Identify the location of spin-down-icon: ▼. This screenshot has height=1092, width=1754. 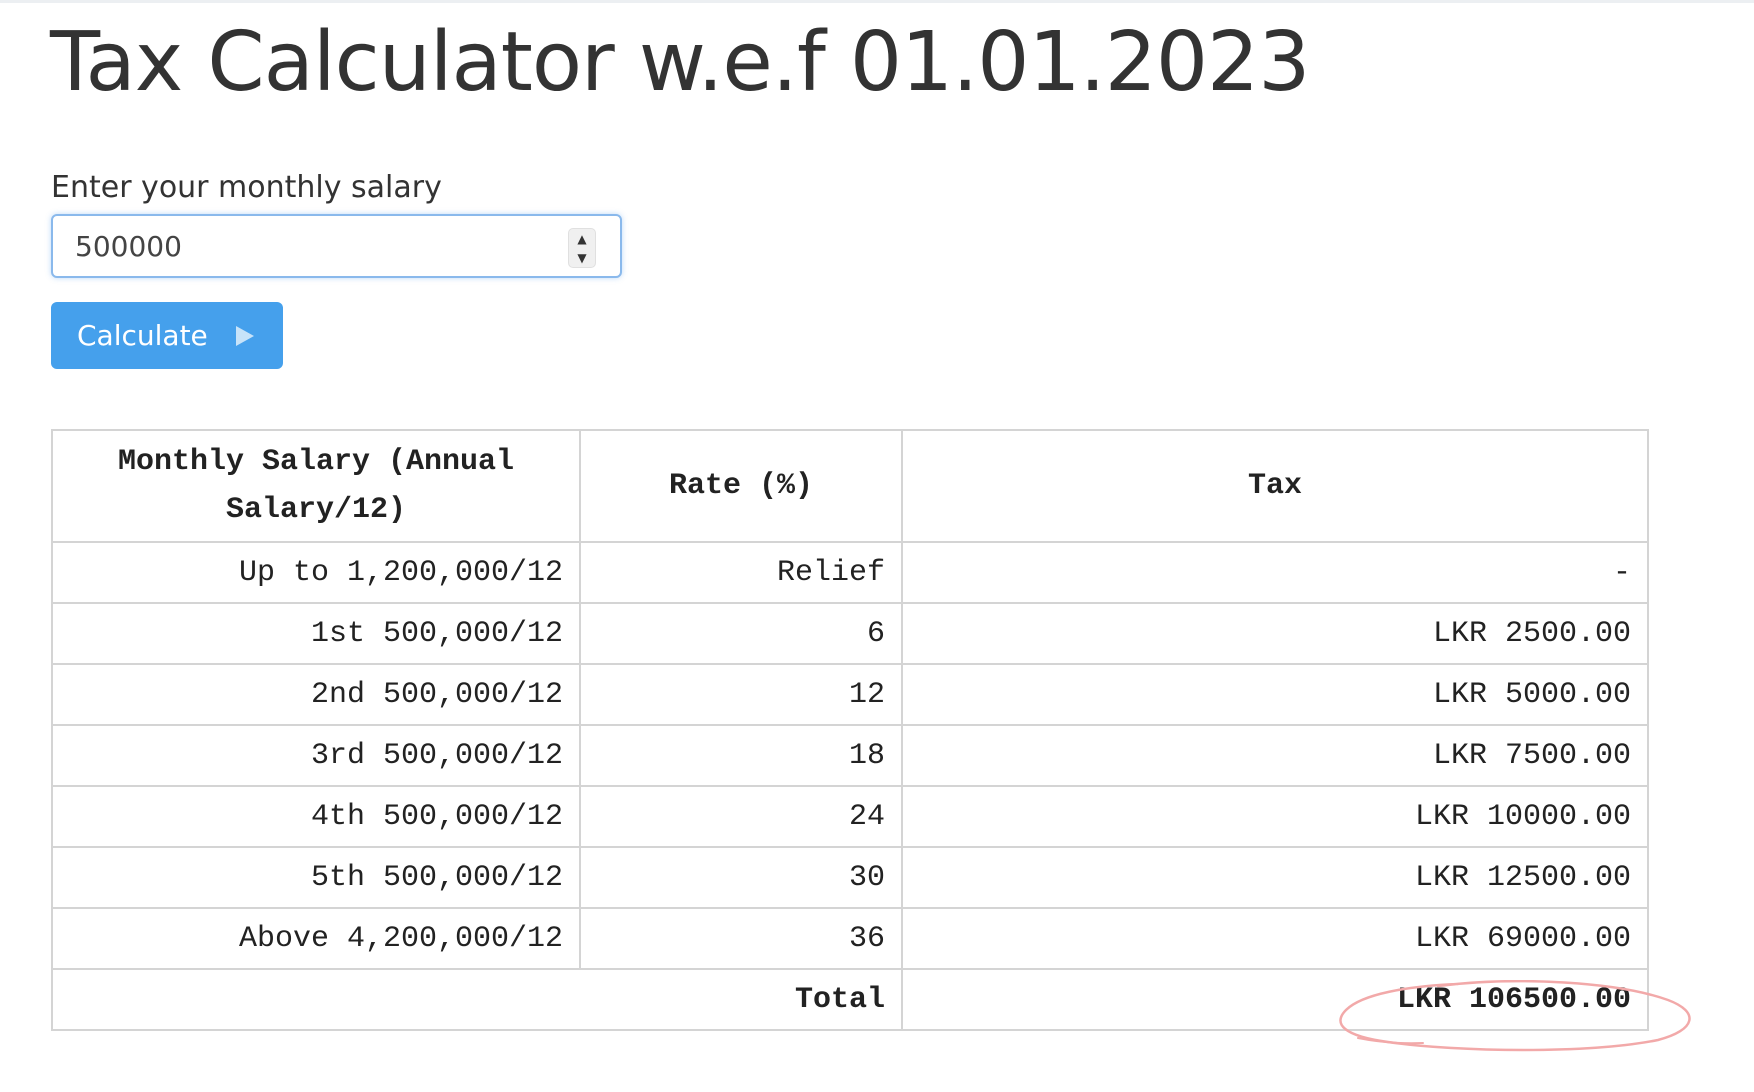
(582, 257).